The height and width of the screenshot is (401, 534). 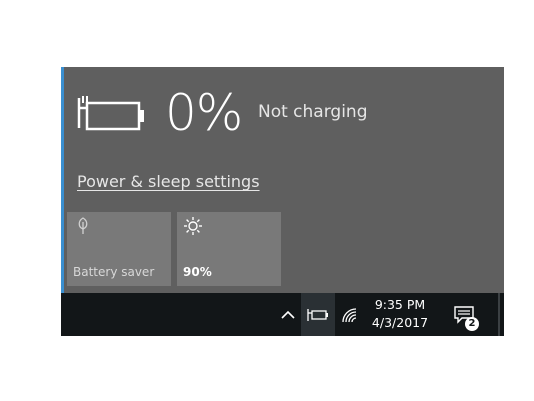 I want to click on clock-time: 9:35 PM, so click(x=400, y=304).